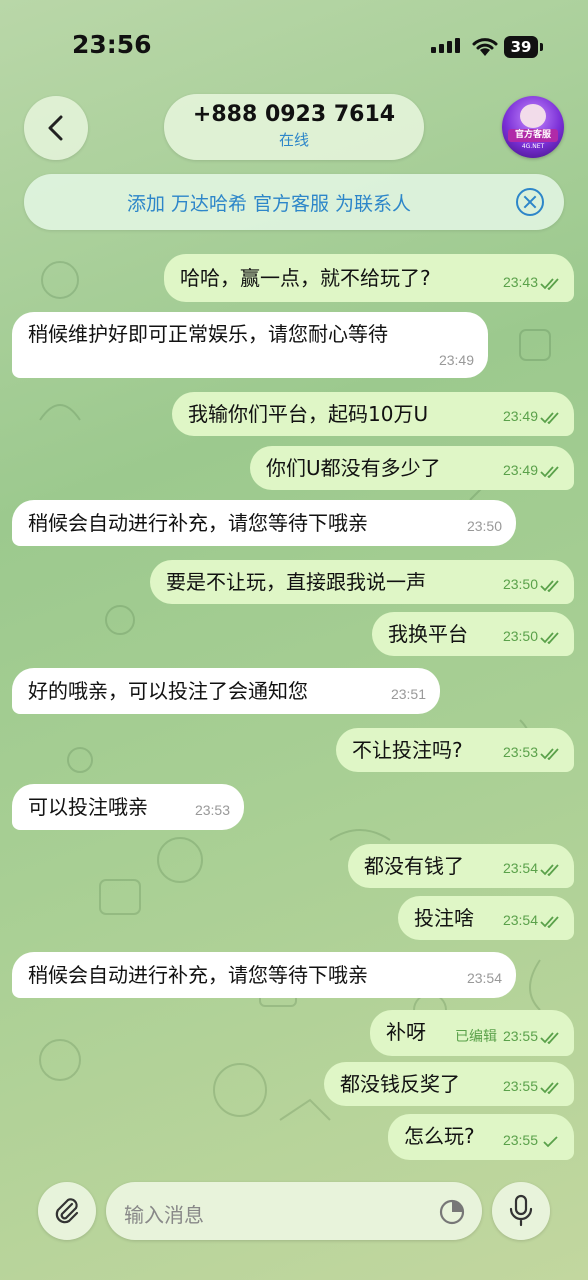 This screenshot has width=588, height=1280. I want to click on message-bubble: 稍候会自动进行补充，请您等待下哦亲 23:54, so click(264, 975).